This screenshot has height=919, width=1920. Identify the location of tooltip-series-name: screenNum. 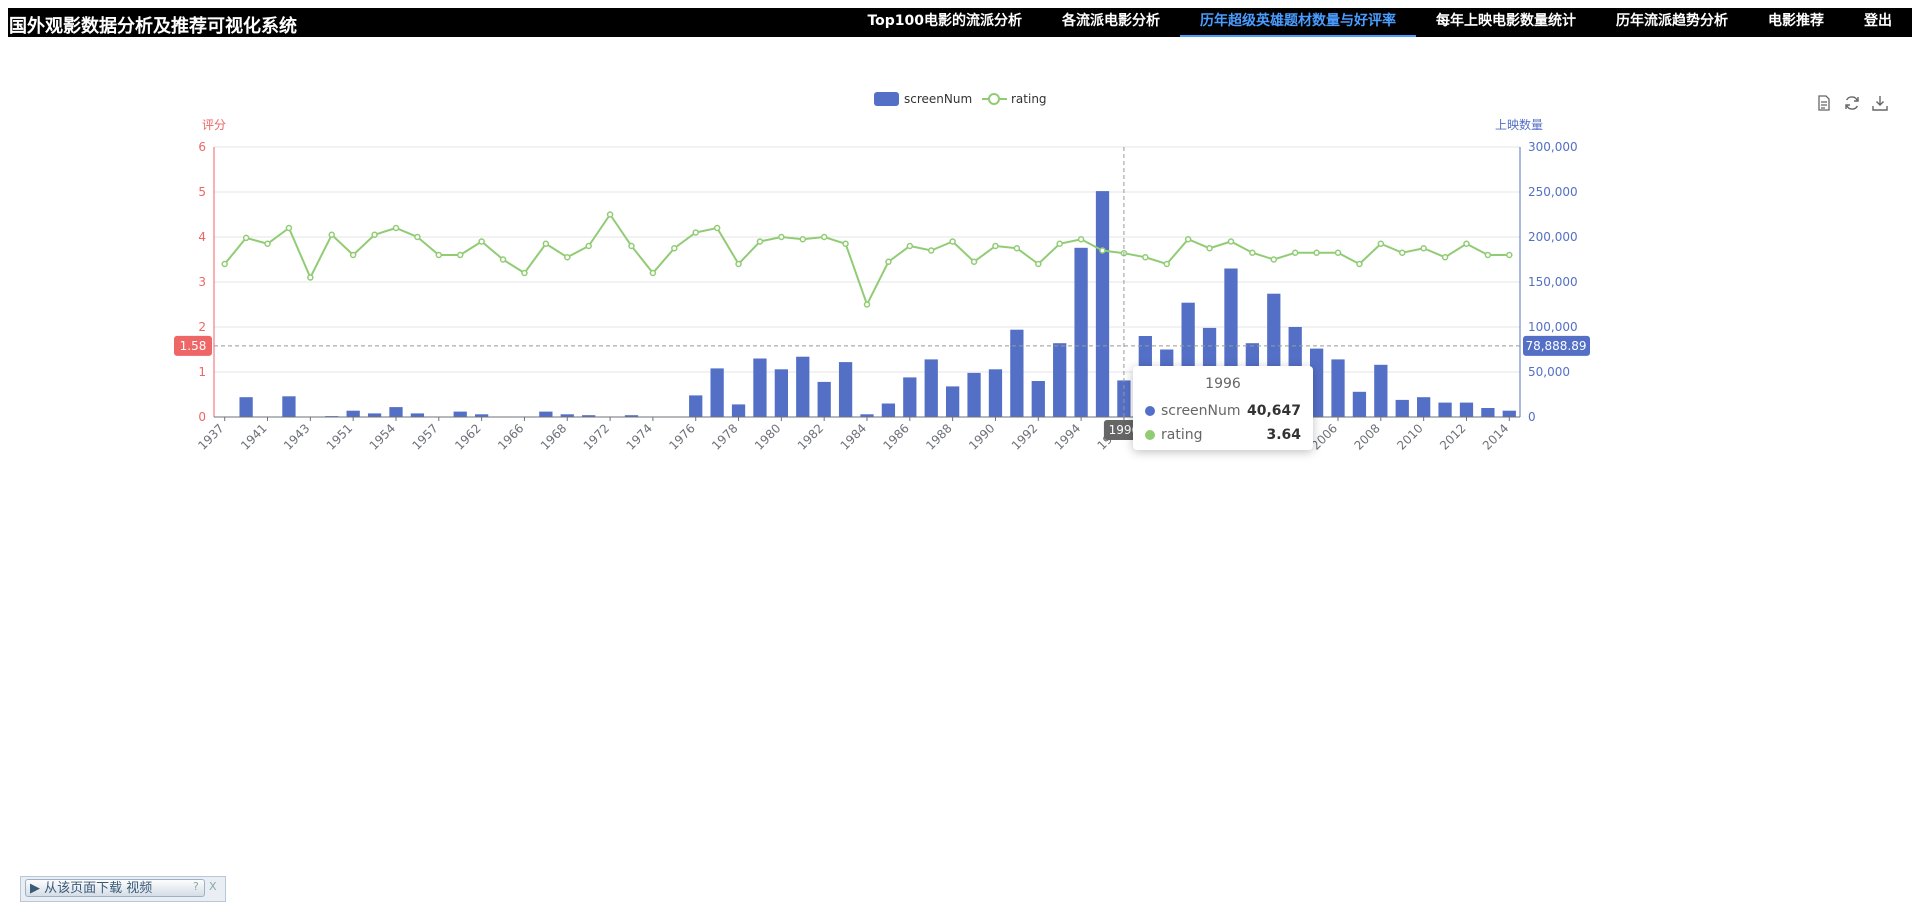
(1201, 411).